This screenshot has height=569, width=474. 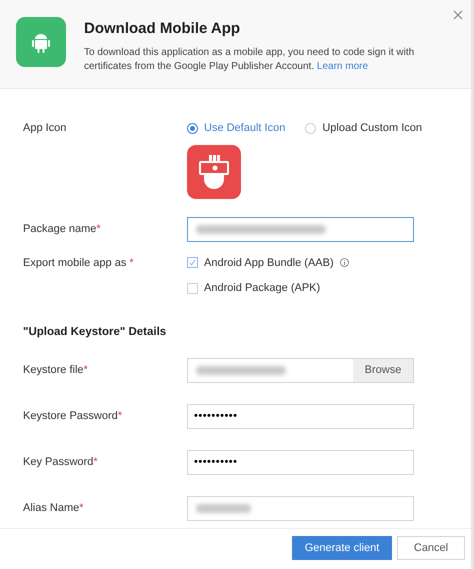 What do you see at coordinates (61, 462) in the screenshot?
I see `field-label: Key Password*` at bounding box center [61, 462].